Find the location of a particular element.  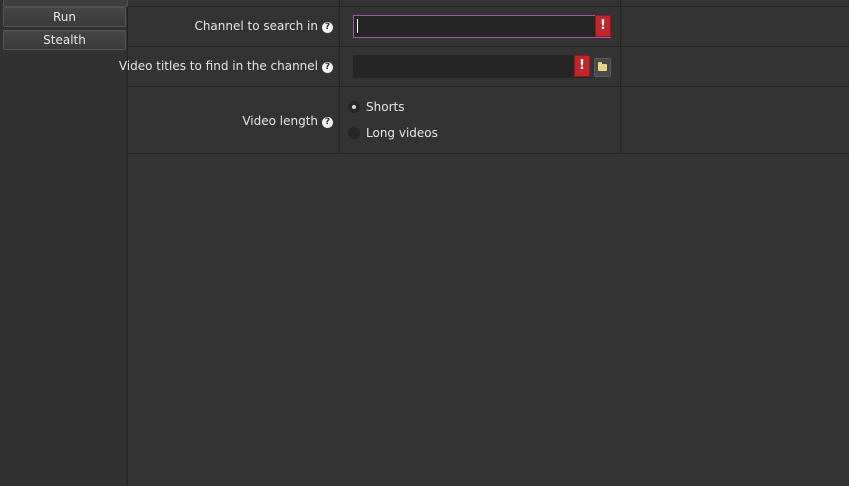

channel-input-cell: ! is located at coordinates (480, 26).